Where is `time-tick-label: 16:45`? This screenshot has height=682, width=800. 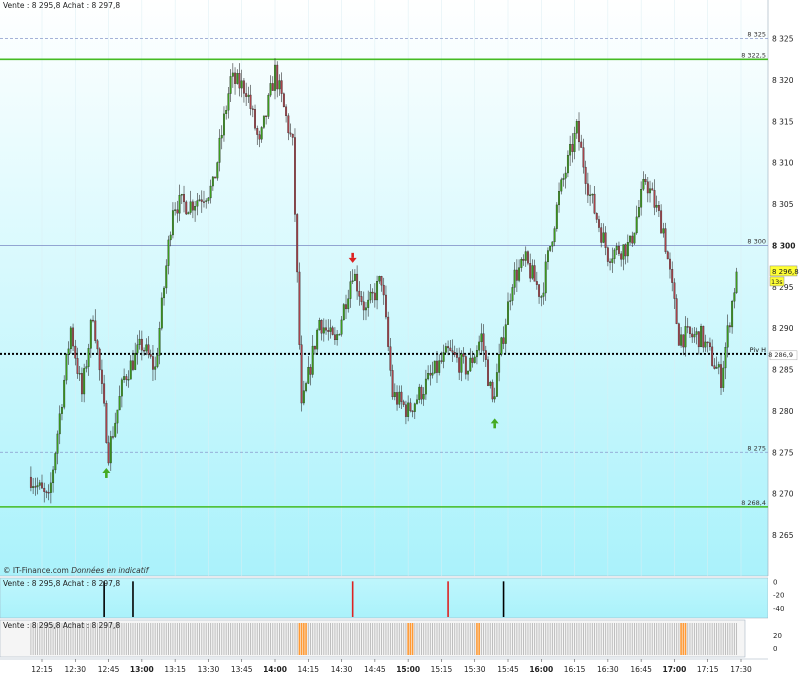 time-tick-label: 16:45 is located at coordinates (641, 669).